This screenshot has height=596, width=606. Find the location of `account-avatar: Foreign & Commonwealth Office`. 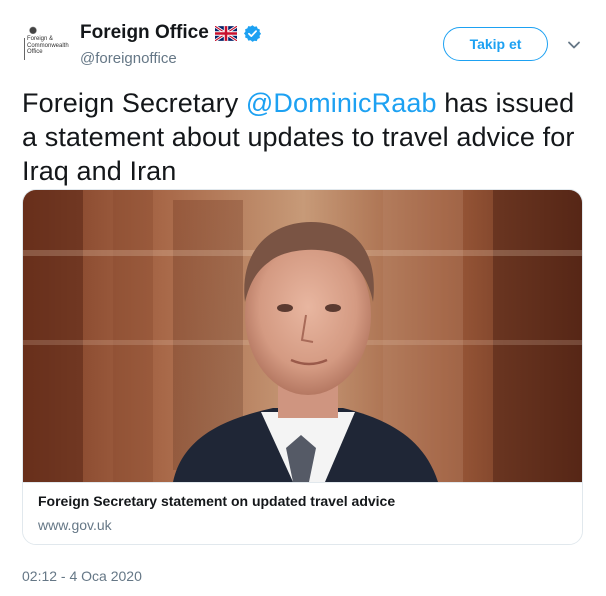

account-avatar: Foreign & Commonwealth Office is located at coordinates (45, 46).